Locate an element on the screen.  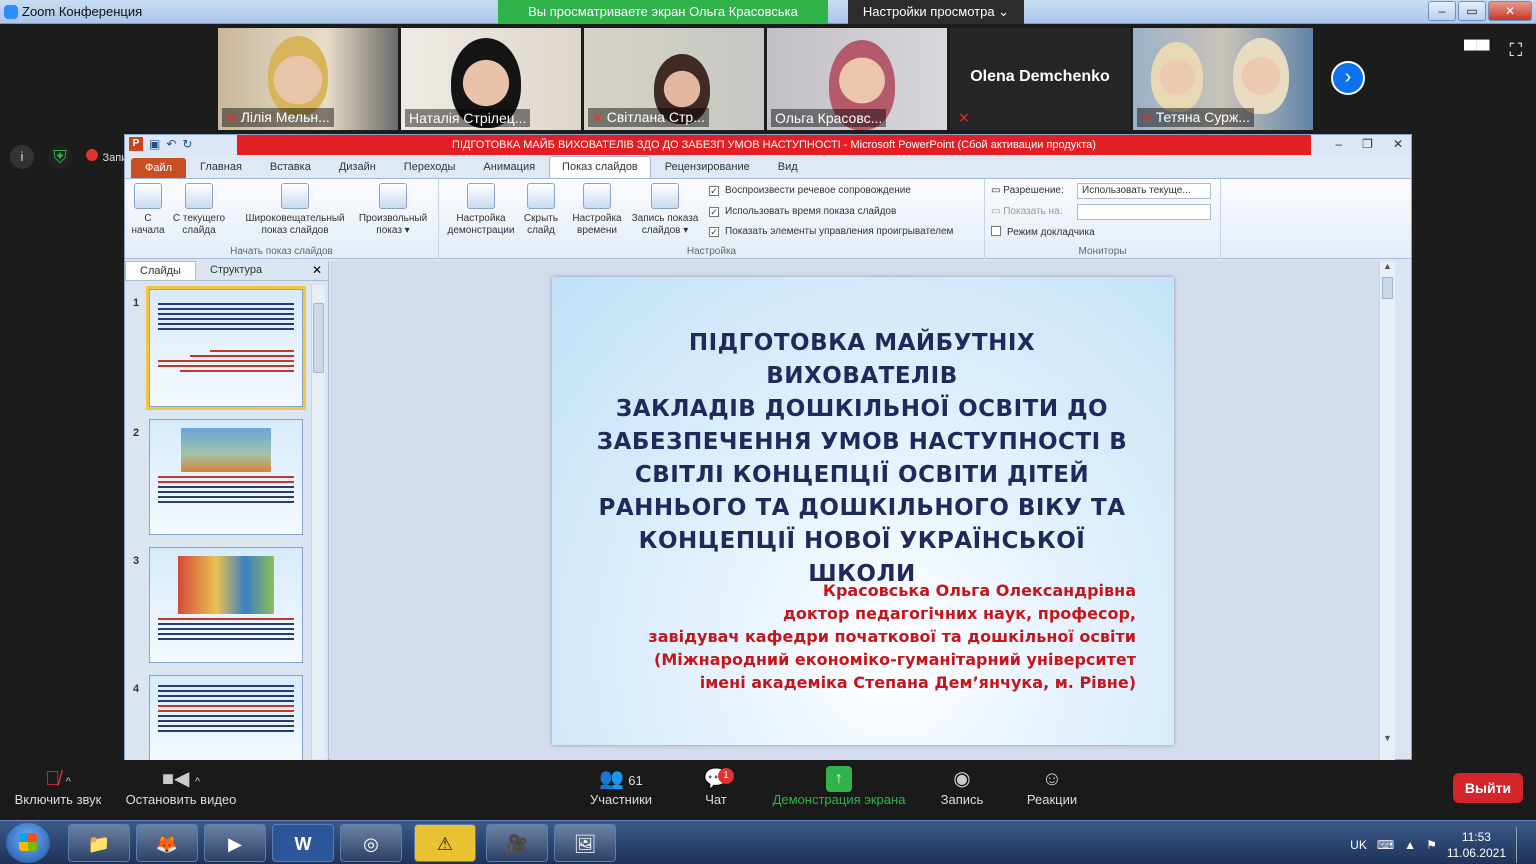
setup-show-button: Настройка демонстрации is located at coordinates (481, 210).